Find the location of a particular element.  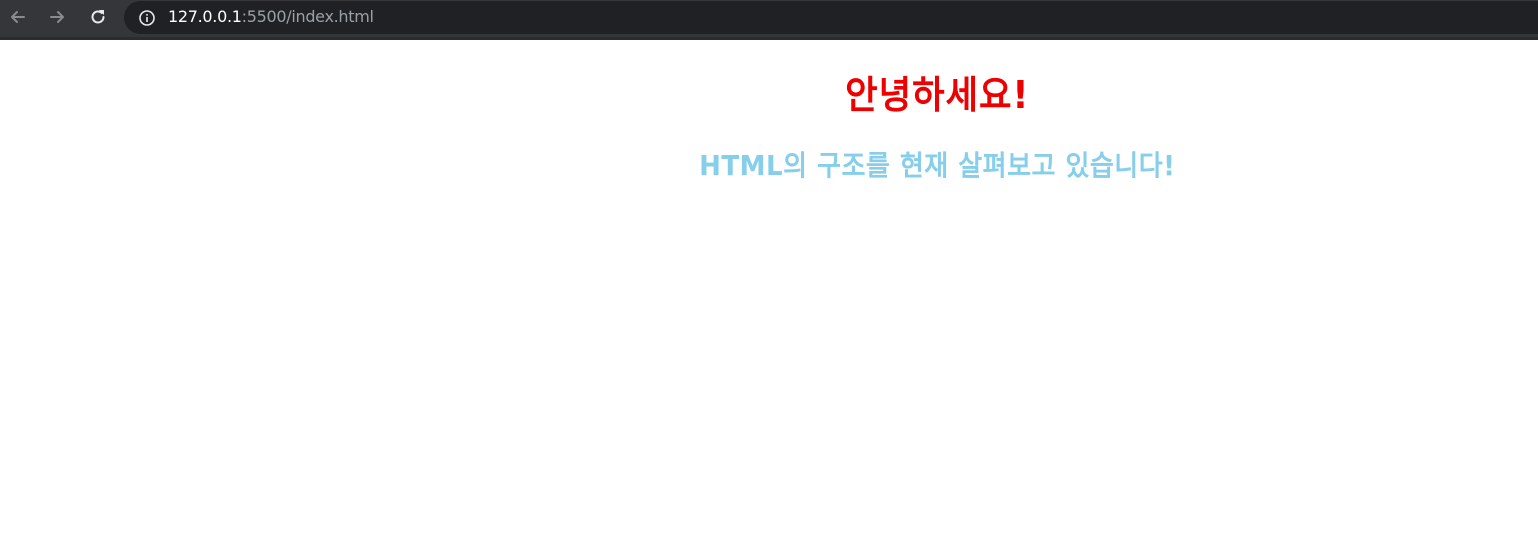

arrow-left-icon is located at coordinates (18, 17).